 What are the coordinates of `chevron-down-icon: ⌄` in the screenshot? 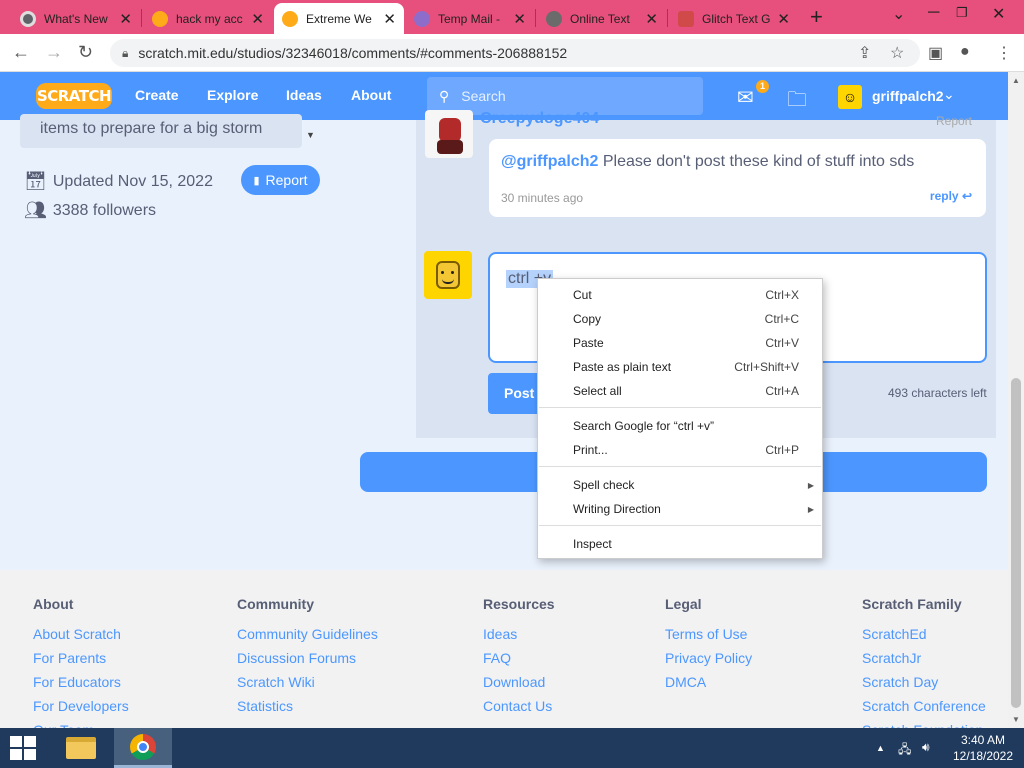 It's located at (949, 94).